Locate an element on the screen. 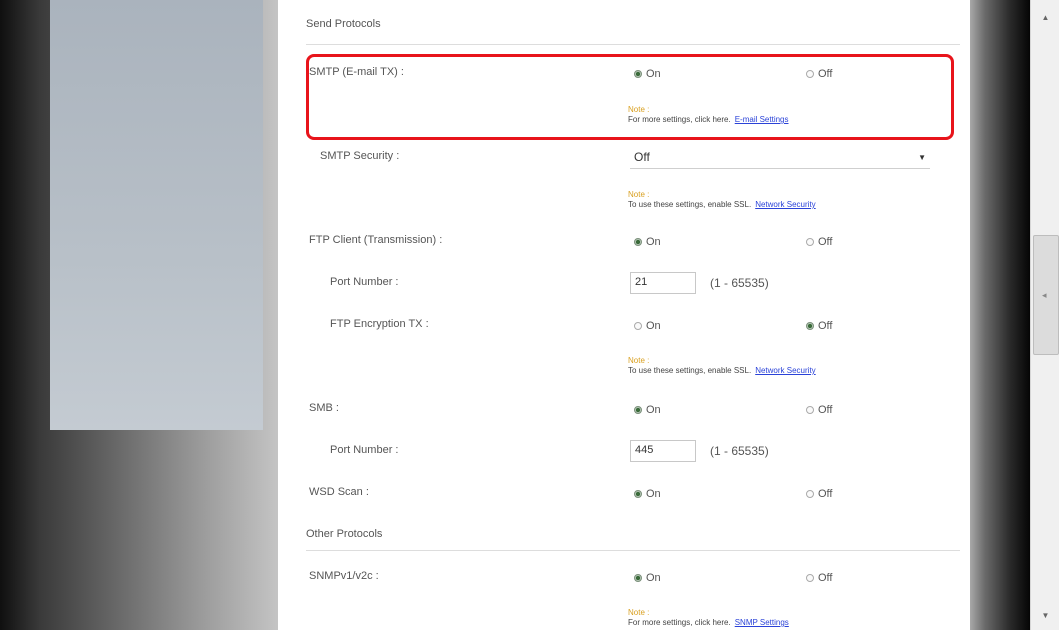  ftp-client-row: FTP Client (Transmission) : On Off is located at coordinates (624, 242).